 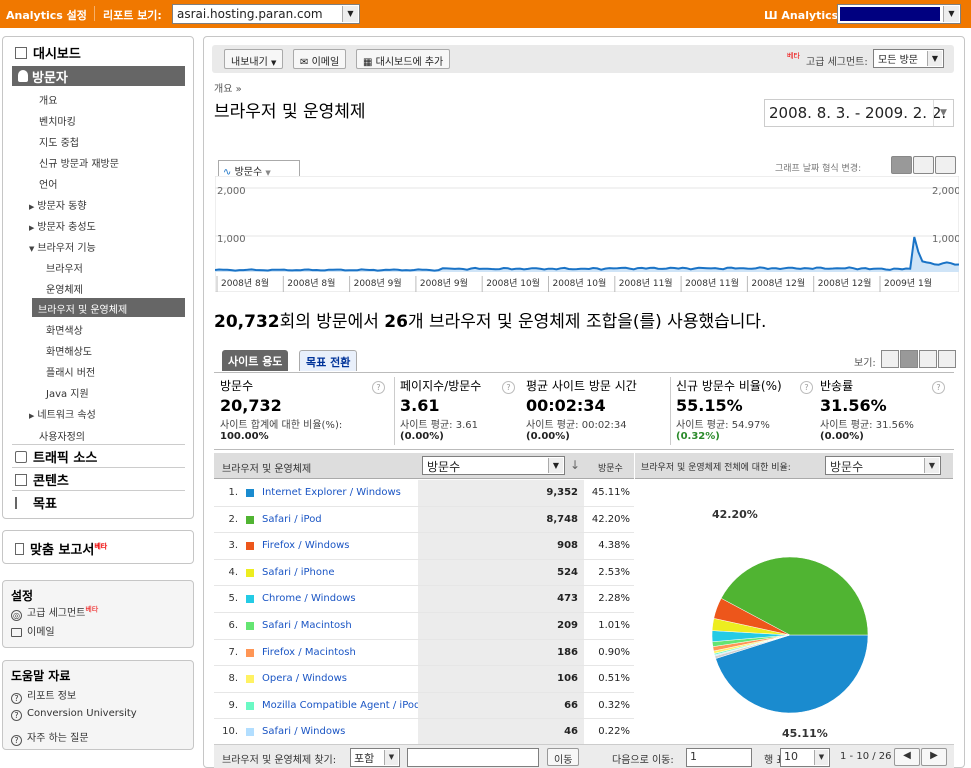 What do you see at coordinates (340, 678) in the screenshot?
I see `row-name-link: Opera / Windows` at bounding box center [340, 678].